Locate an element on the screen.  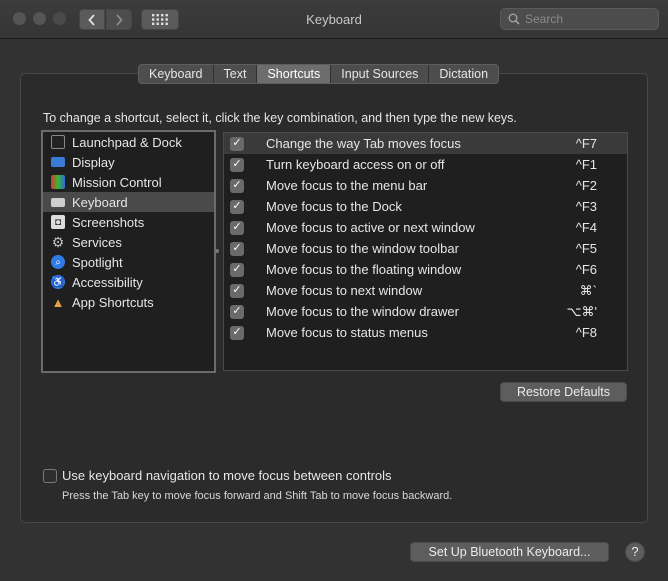
shortcut-label: Move focus to the window toolbar is located at coordinates (362, 248).